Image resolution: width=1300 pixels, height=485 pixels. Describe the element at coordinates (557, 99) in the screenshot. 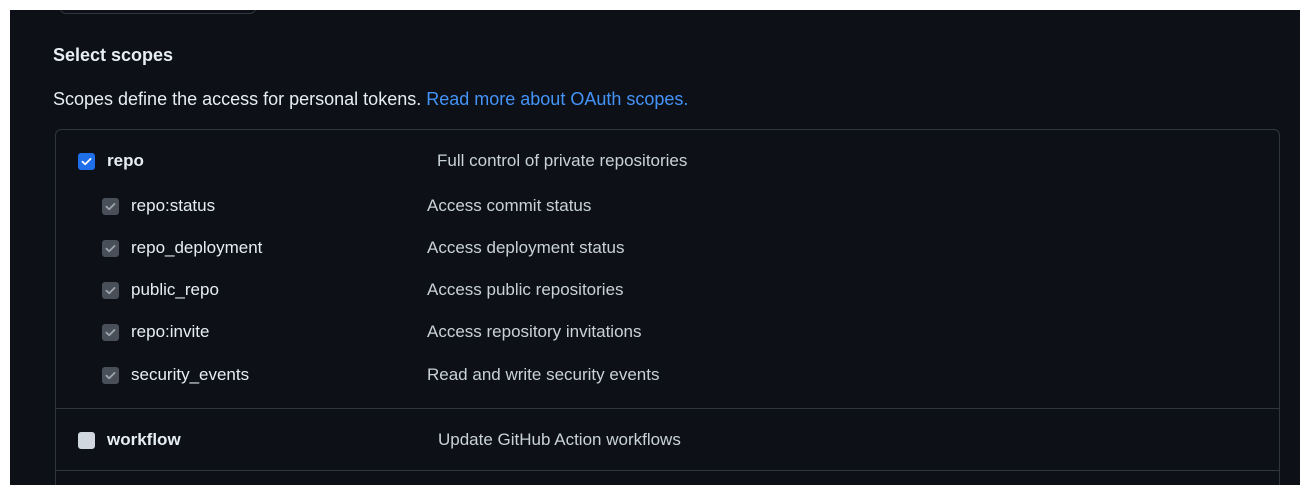

I see `oauth-scopes-link: Read more about OAuth scopes.` at that location.